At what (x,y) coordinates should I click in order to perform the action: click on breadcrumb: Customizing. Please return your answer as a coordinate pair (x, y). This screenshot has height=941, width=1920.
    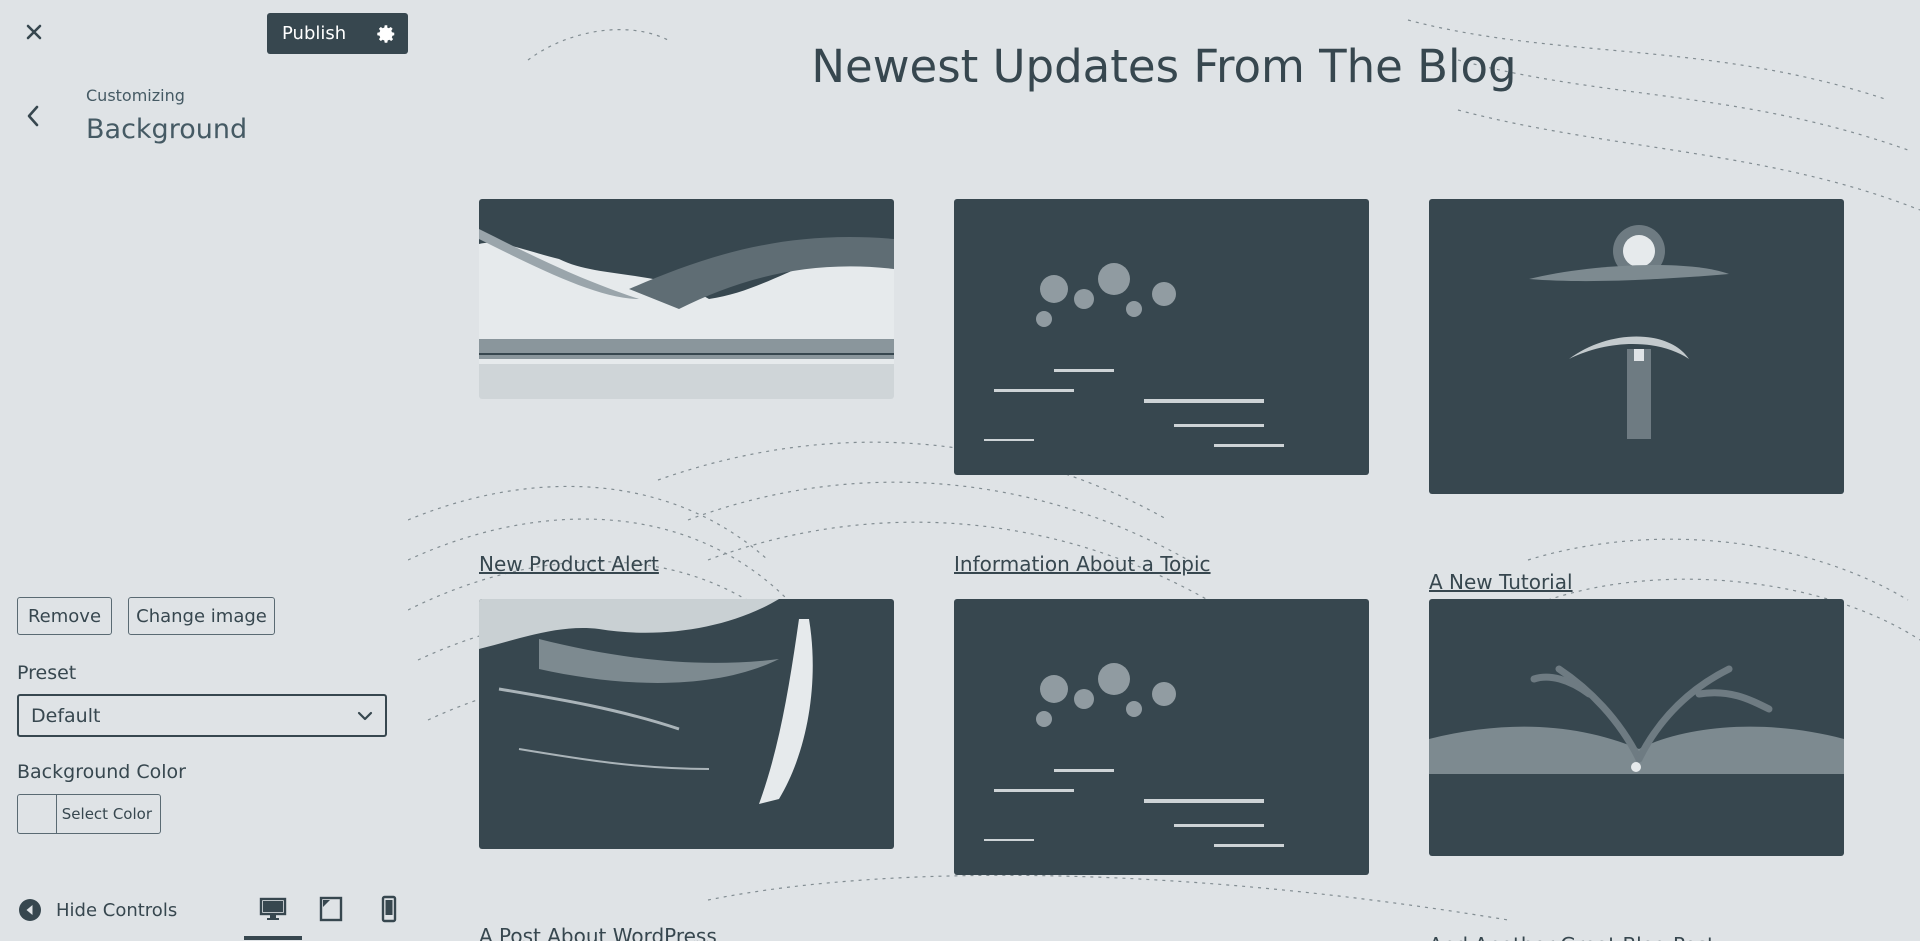
    Looking at the image, I should click on (135, 95).